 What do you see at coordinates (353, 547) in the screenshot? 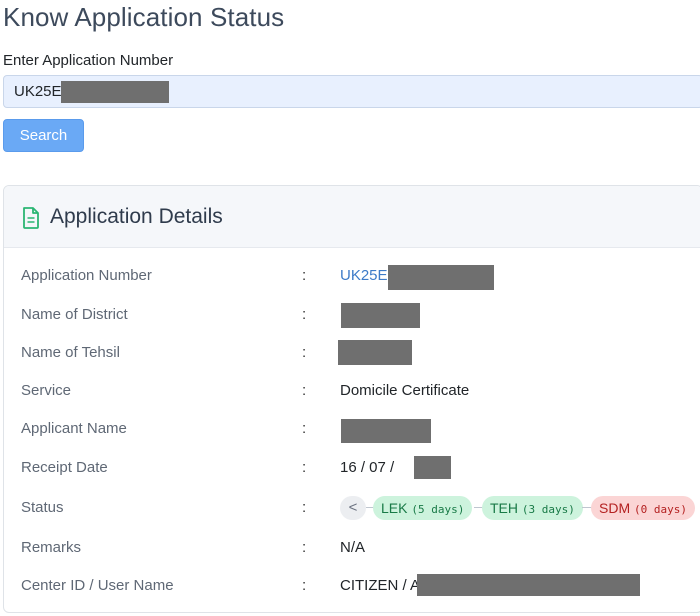
I see `row-value-remarks: N/A` at bounding box center [353, 547].